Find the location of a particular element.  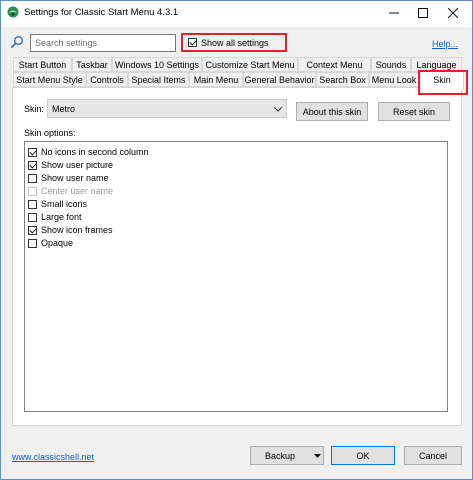

skin-option-row: Show user name is located at coordinates (68, 178).